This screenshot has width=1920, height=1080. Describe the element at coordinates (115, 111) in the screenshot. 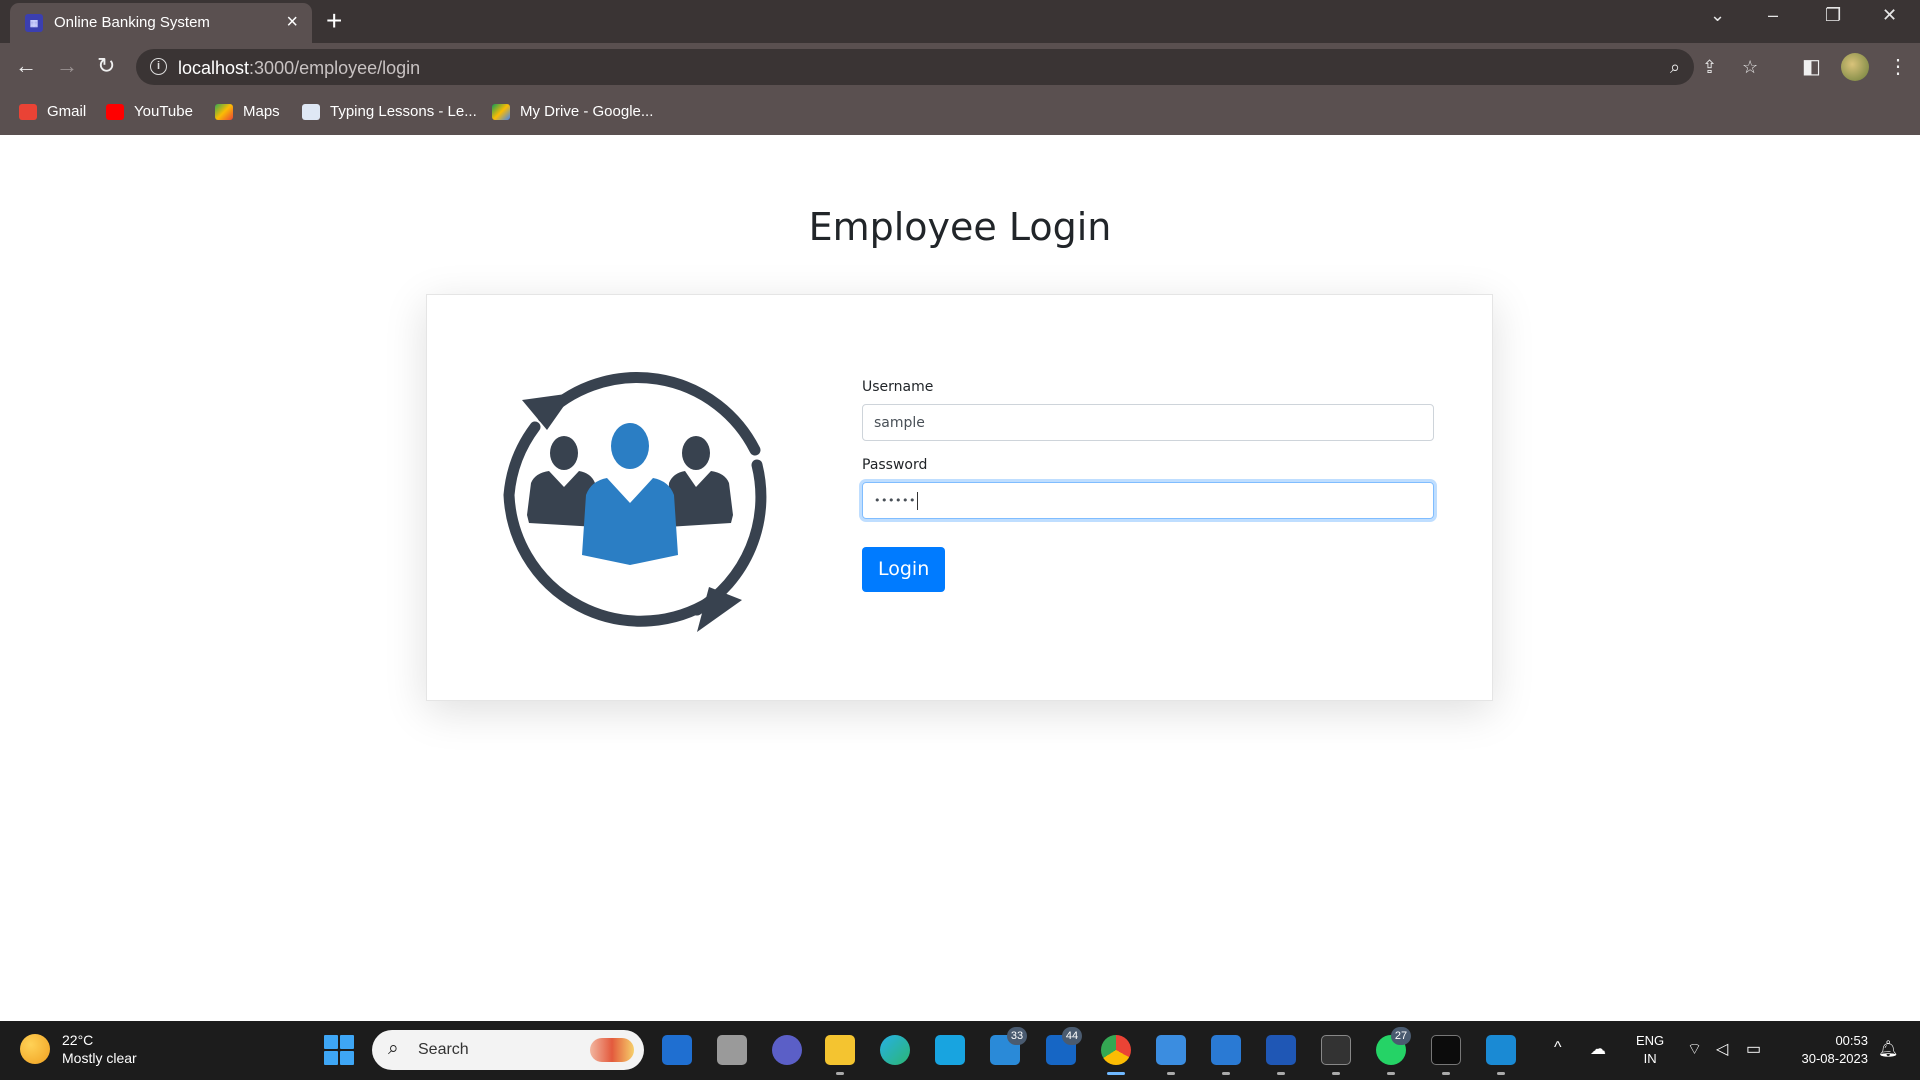

I see `youtube-icon` at that location.